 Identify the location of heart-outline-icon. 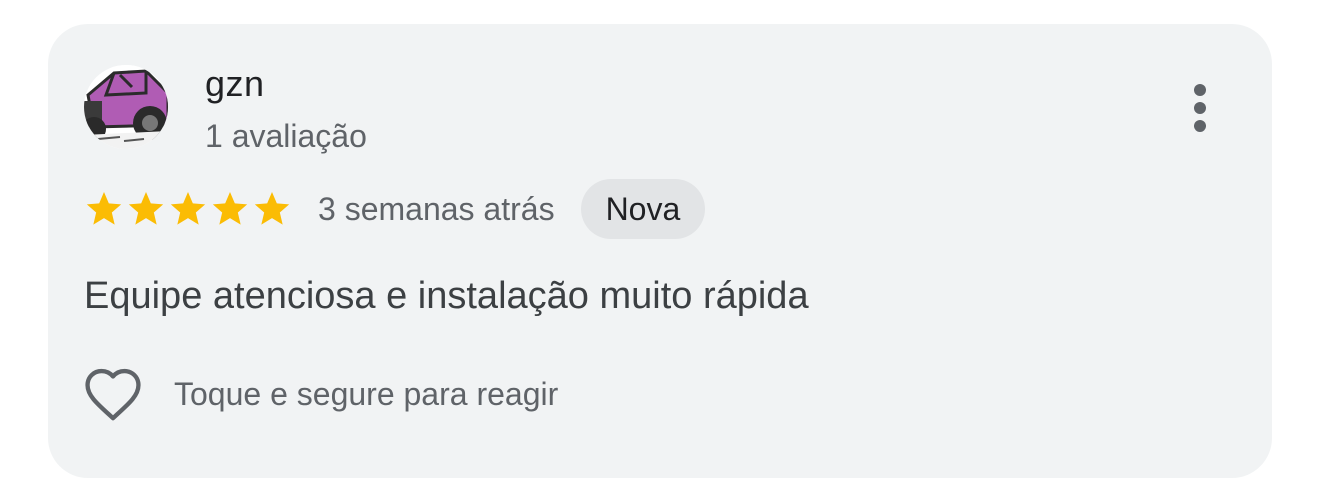
(113, 394).